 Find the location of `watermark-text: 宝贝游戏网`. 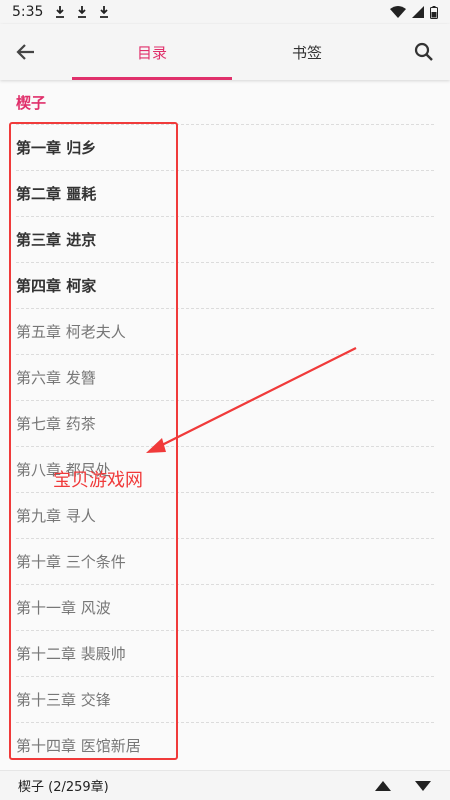

watermark-text: 宝贝游戏网 is located at coordinates (98, 480).